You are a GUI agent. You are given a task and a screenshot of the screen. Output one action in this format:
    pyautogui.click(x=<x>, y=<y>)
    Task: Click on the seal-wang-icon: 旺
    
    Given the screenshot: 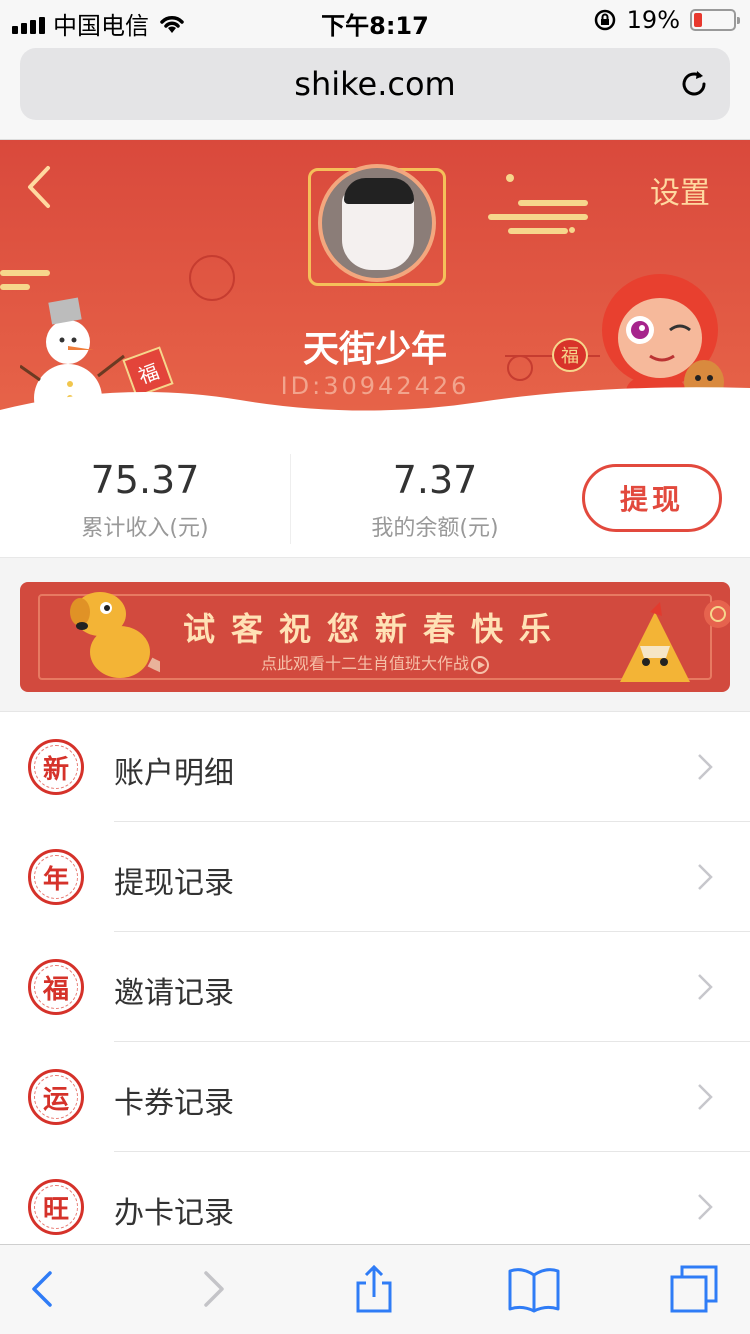 What is the action you would take?
    pyautogui.click(x=56, y=1207)
    